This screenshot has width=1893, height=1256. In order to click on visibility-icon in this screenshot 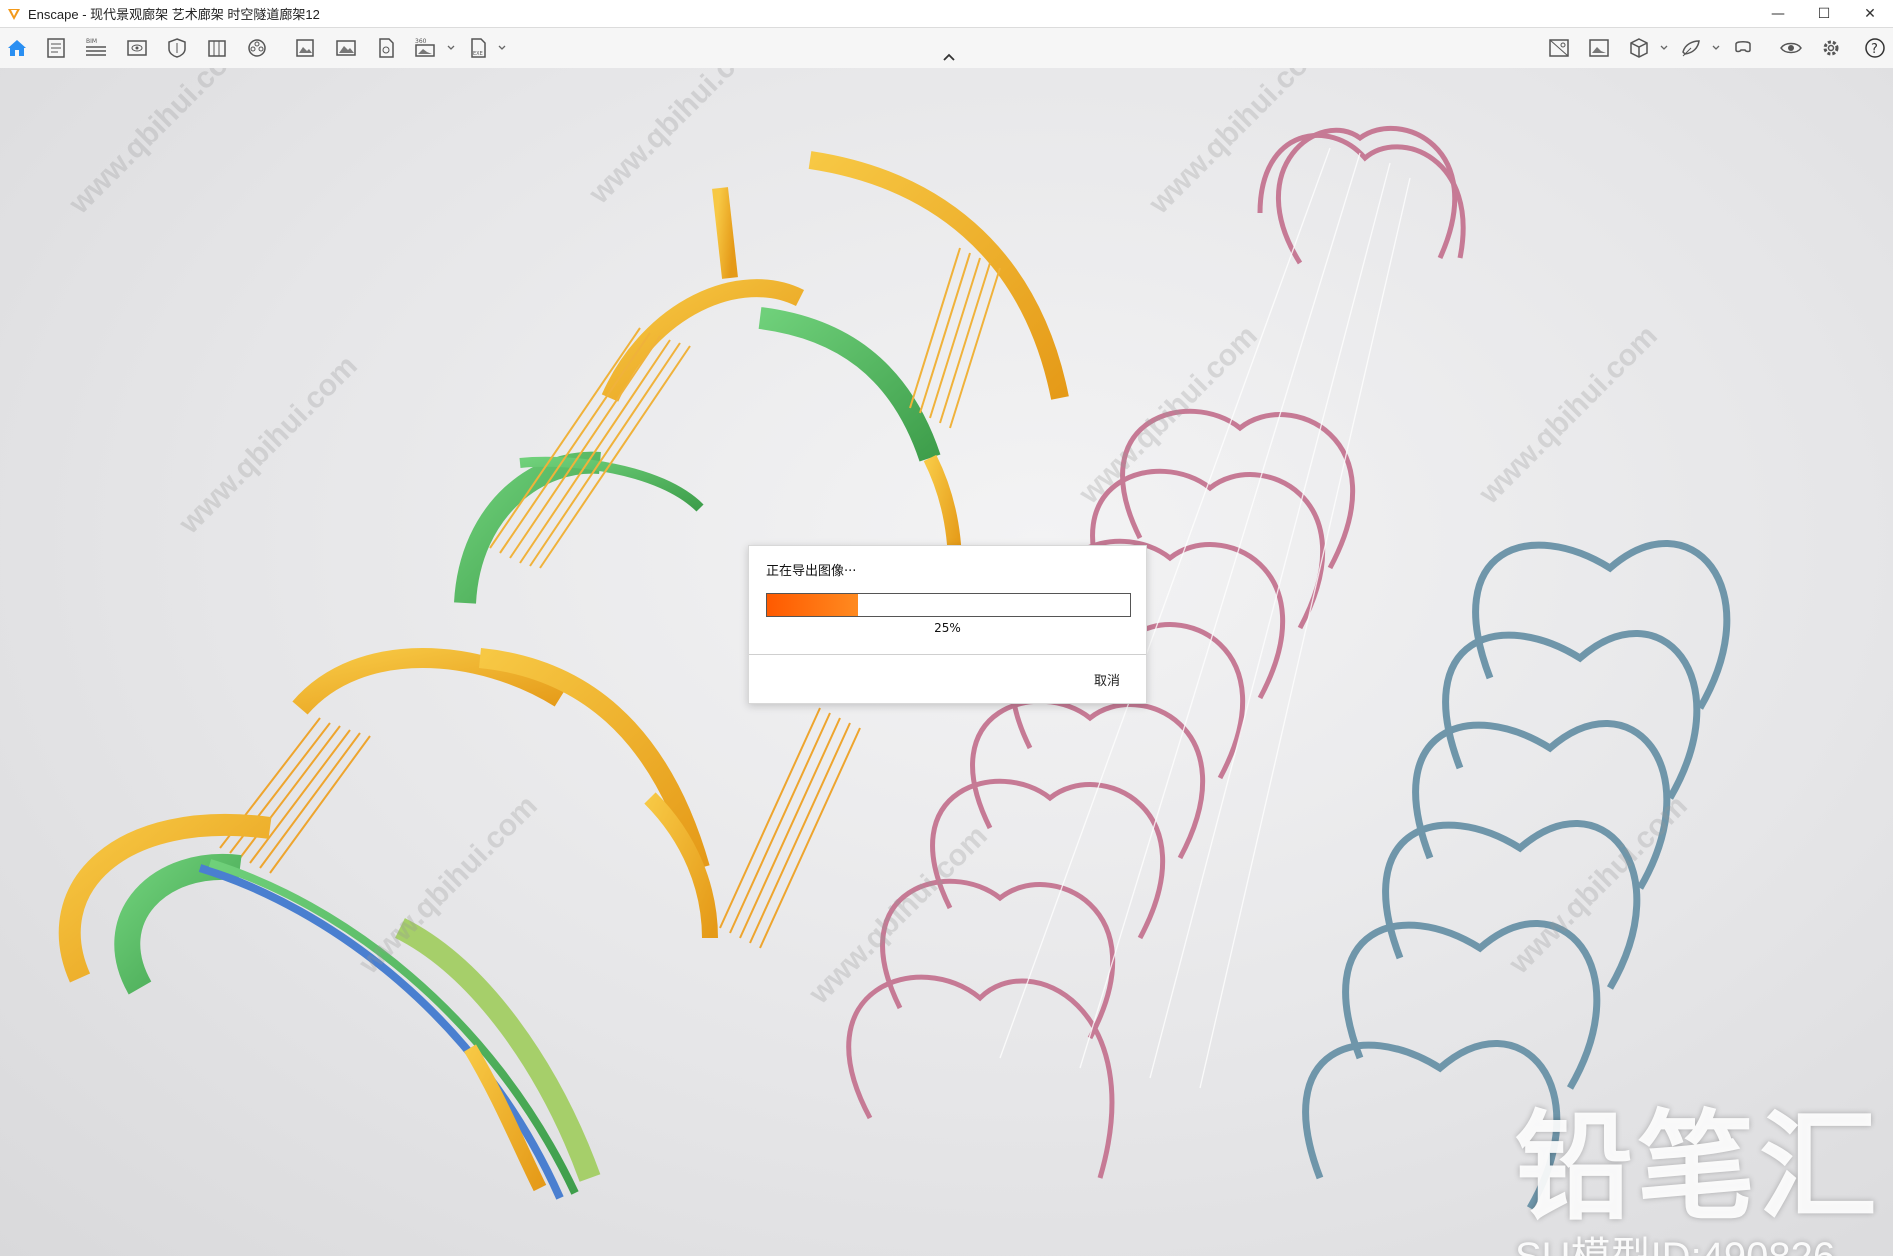, I will do `click(1791, 48)`.